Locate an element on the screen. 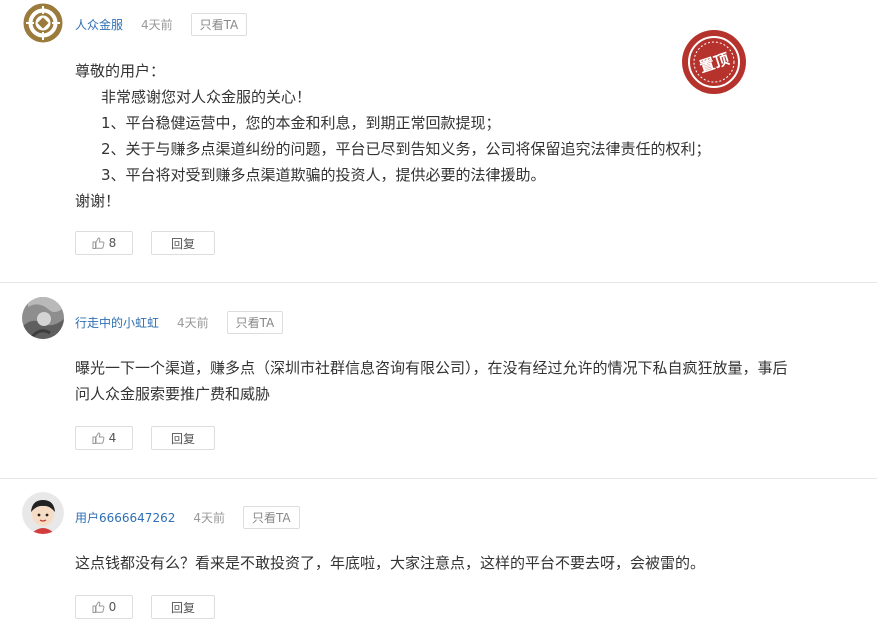 The height and width of the screenshot is (627, 877). username: 人众金服 is located at coordinates (99, 24).